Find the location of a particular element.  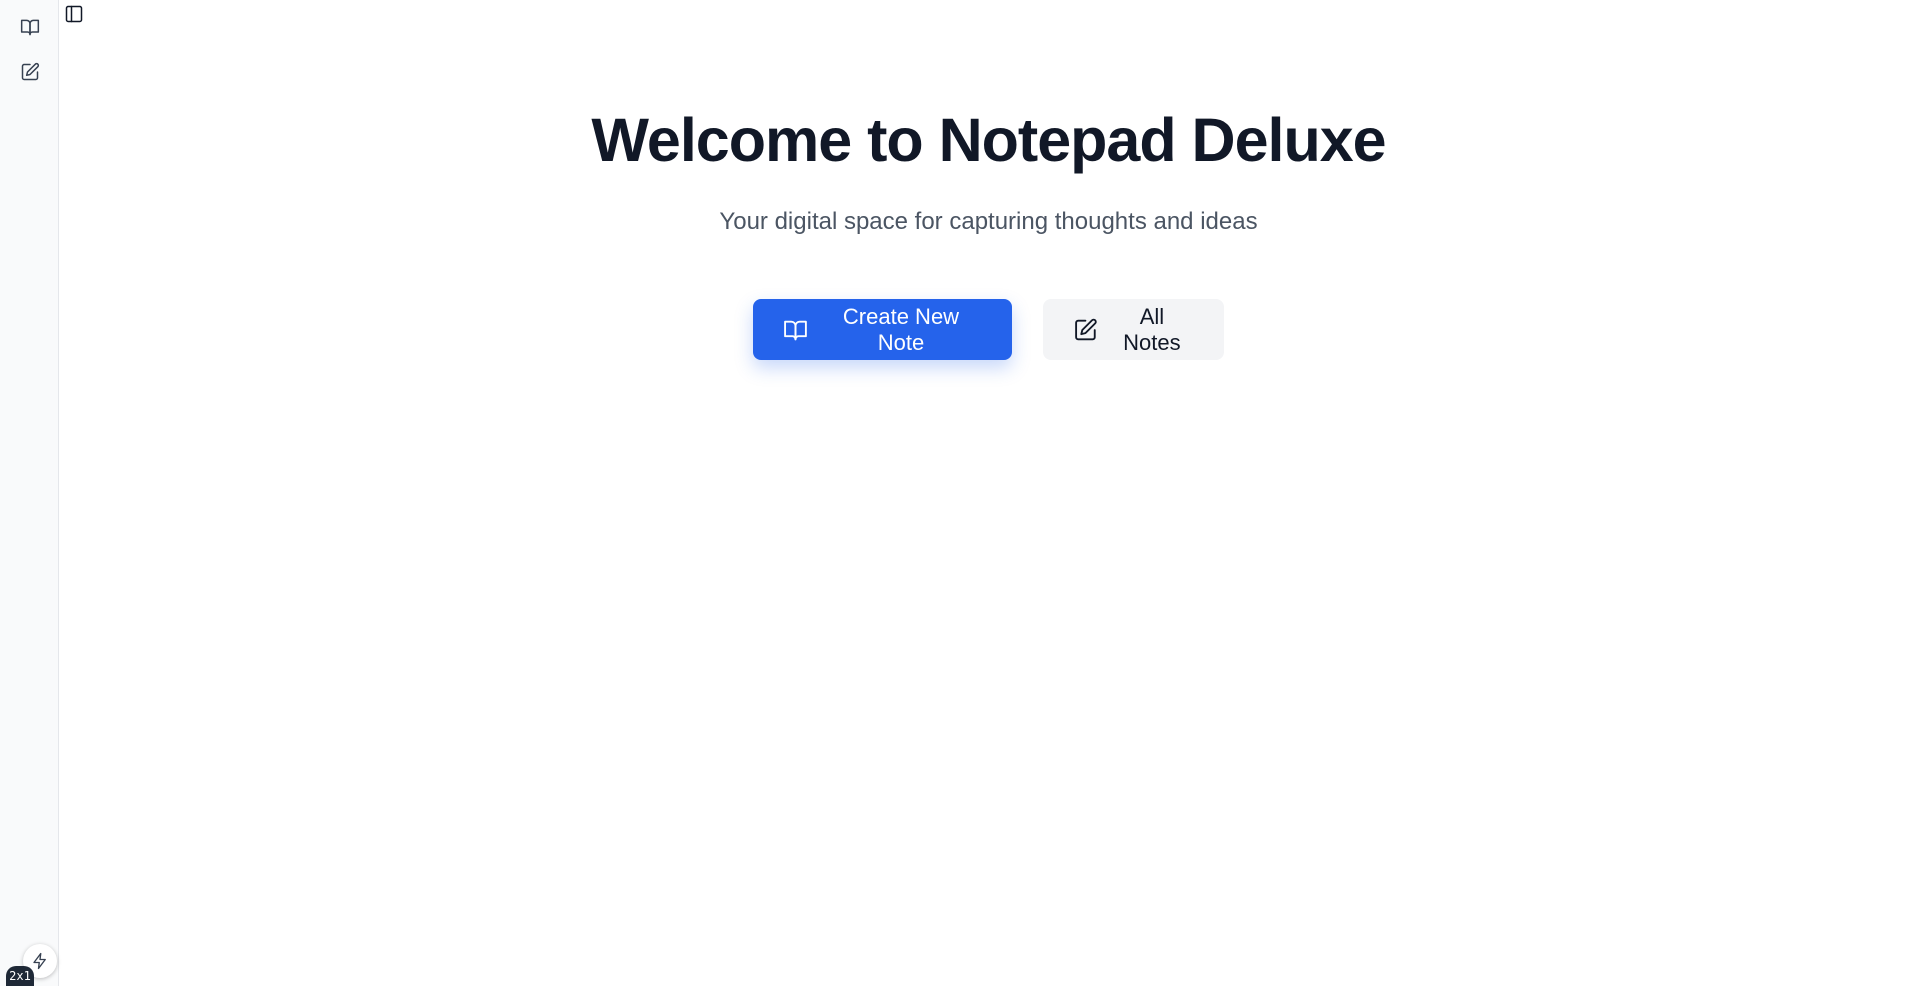

sidebar-item-notes is located at coordinates (30, 27).